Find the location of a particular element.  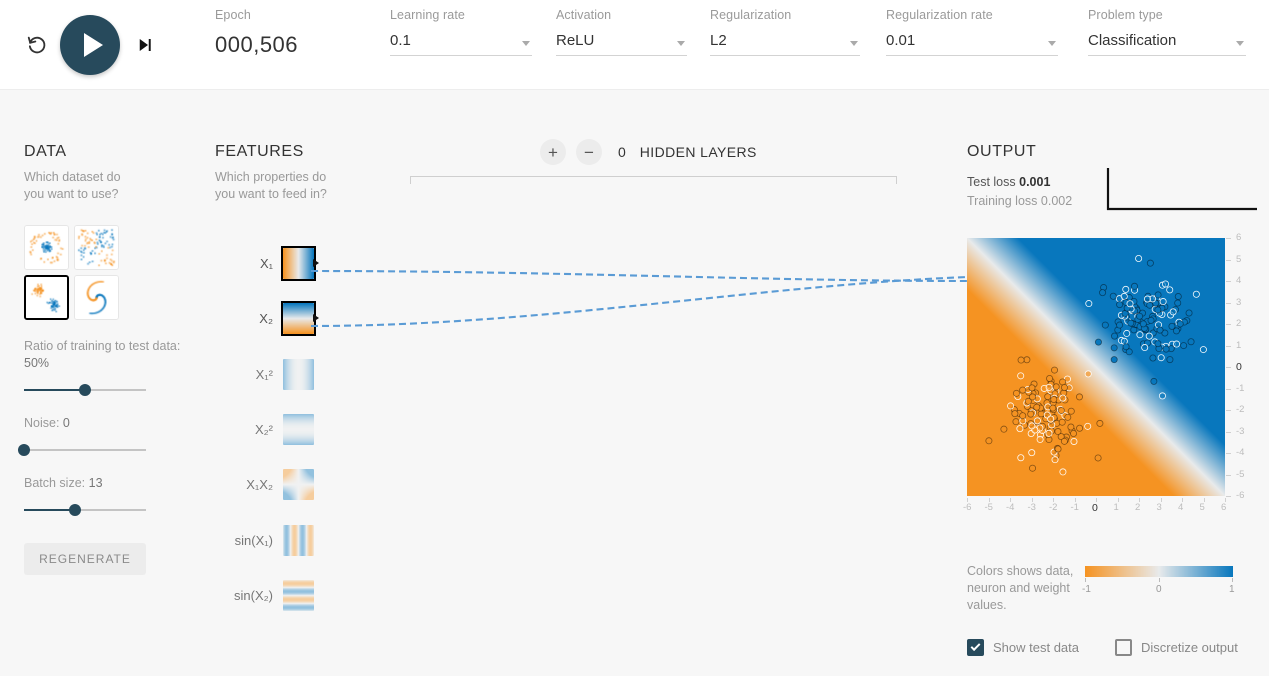

feature-label-sinx2: sin(X₂) is located at coordinates (253, 595).